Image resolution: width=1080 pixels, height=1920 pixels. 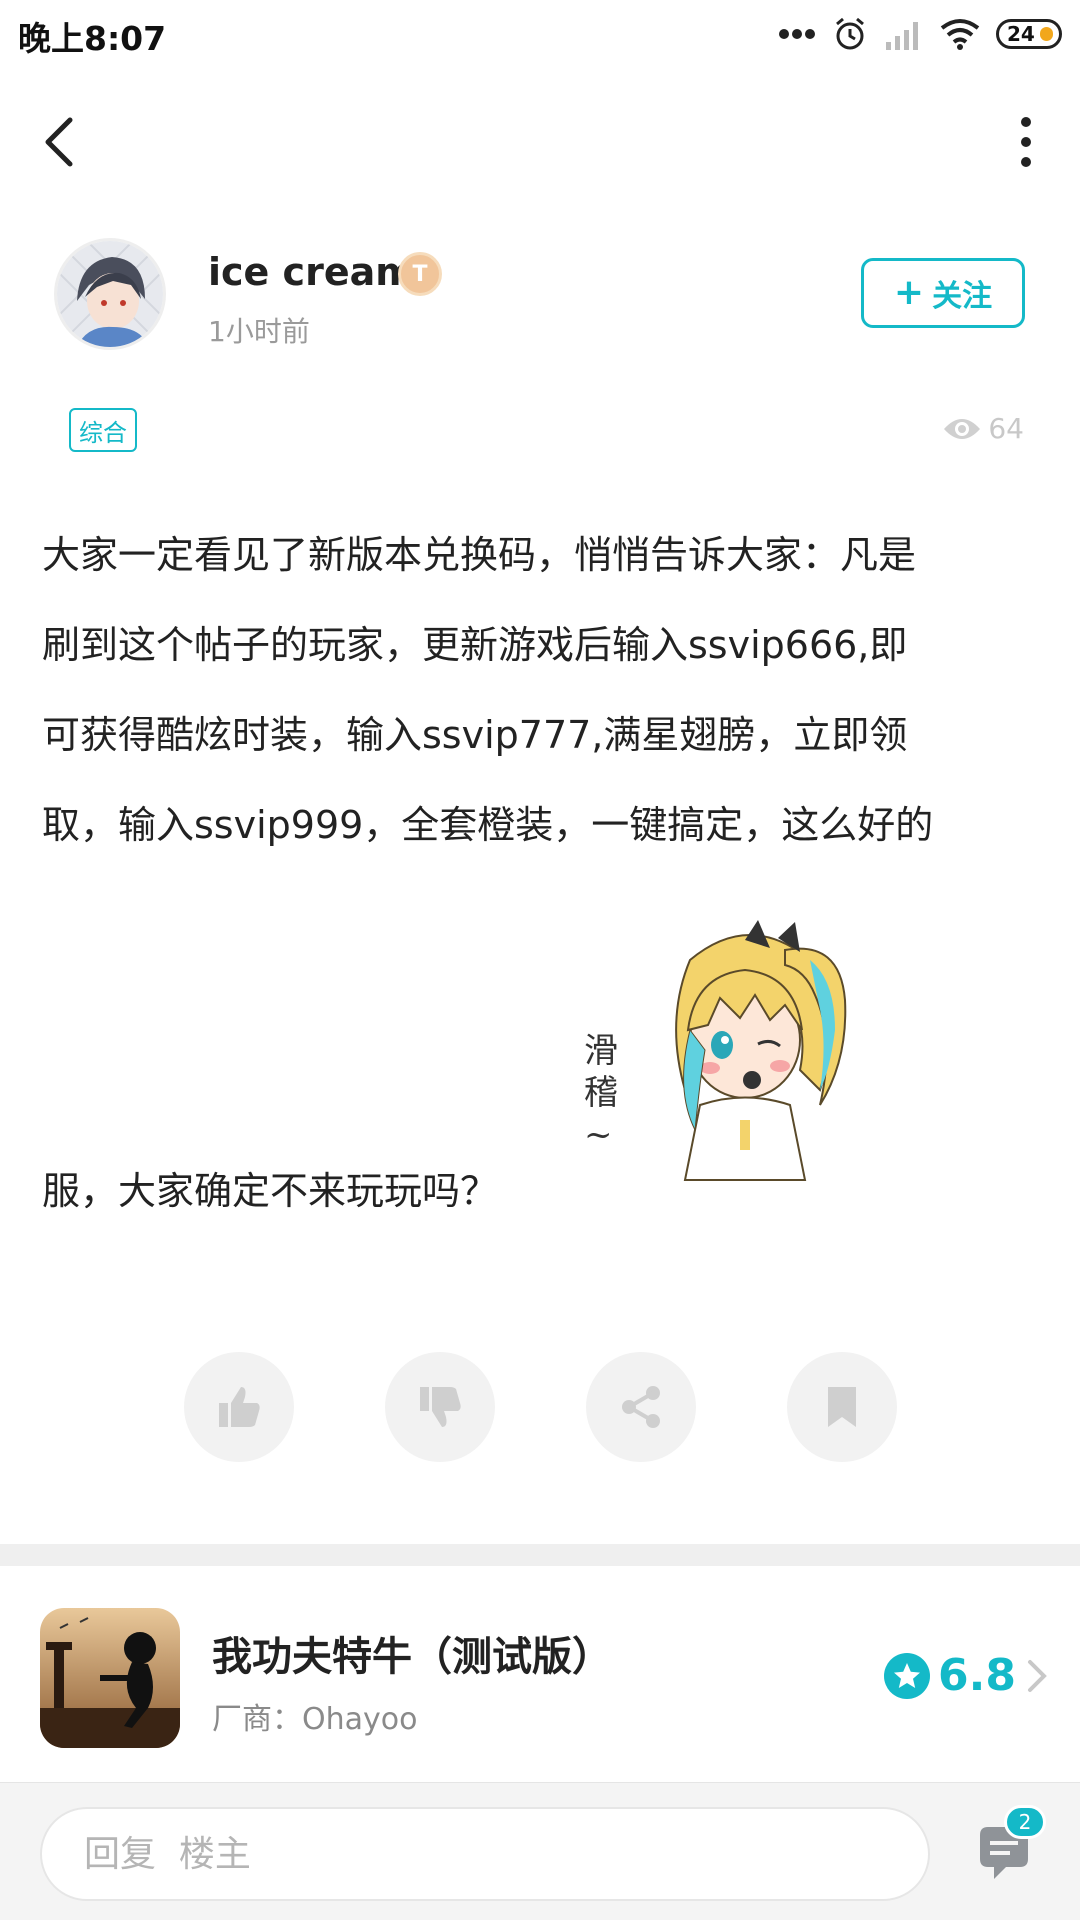 What do you see at coordinates (92, 38) in the screenshot?
I see `status-time: 晚上8:07` at bounding box center [92, 38].